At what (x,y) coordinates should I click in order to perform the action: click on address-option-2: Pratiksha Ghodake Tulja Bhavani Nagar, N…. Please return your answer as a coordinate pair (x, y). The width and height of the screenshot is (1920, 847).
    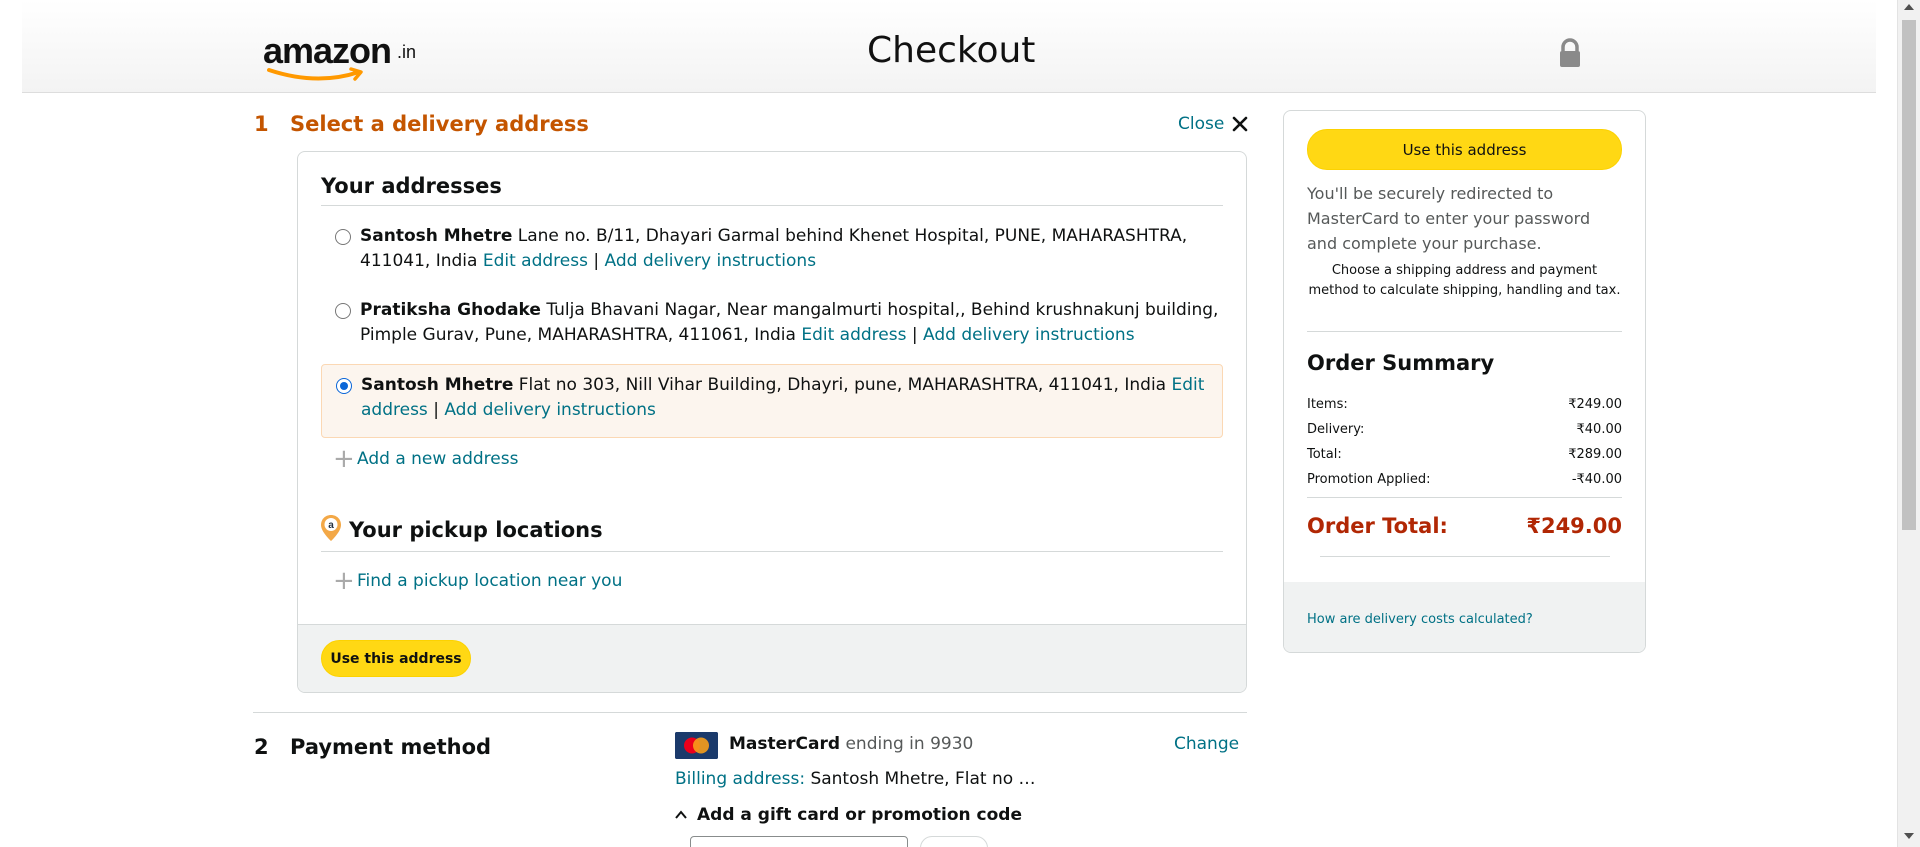
    Looking at the image, I should click on (772, 325).